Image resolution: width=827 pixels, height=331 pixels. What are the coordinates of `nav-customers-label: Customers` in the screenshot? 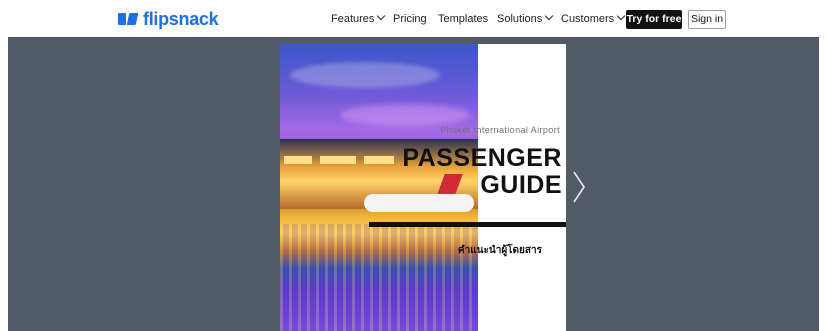 It's located at (588, 19).